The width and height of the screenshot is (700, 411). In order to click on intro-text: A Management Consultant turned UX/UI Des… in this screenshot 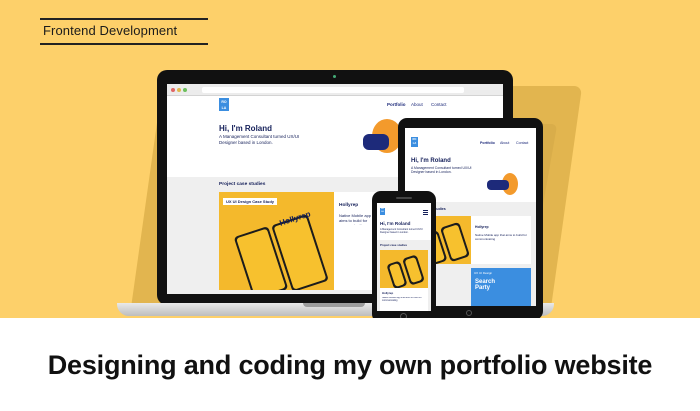, I will do `click(259, 139)`.